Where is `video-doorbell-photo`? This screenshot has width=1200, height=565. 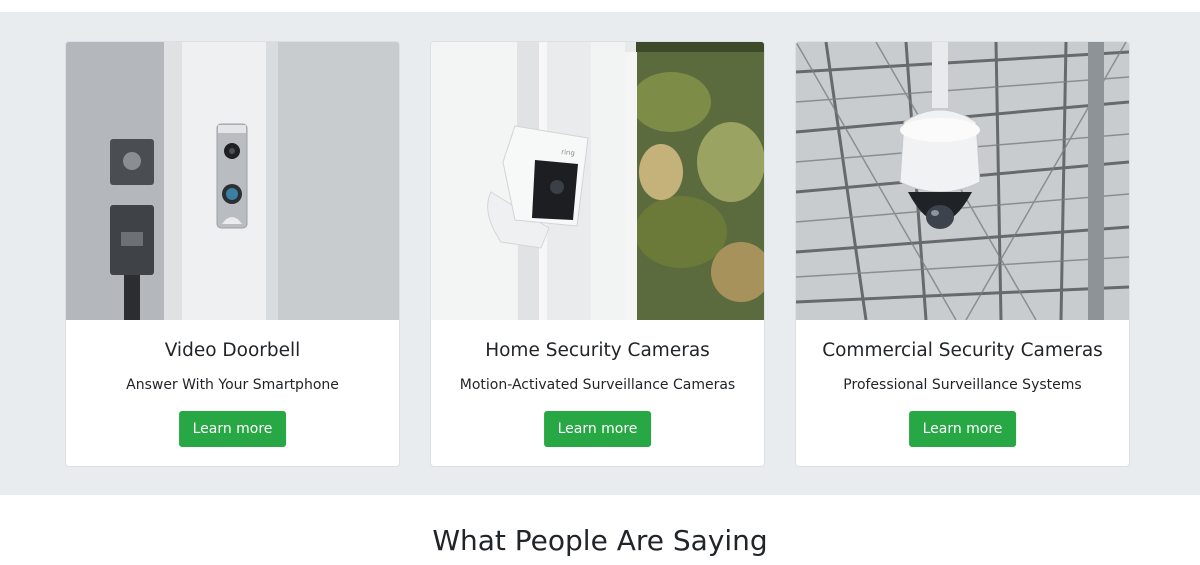 video-doorbell-photo is located at coordinates (232, 181).